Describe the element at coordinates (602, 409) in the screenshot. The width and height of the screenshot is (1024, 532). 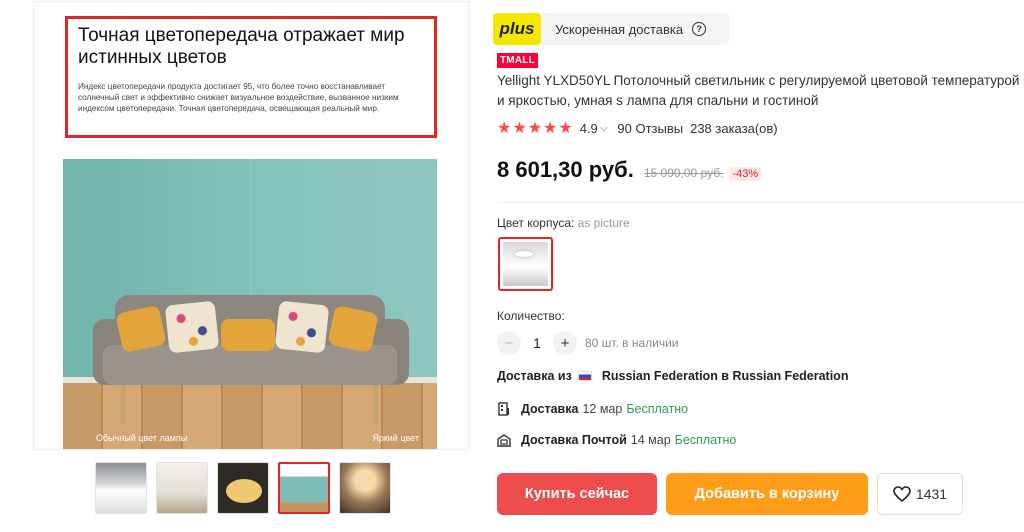
I see `delivery-date: 12 мар` at that location.